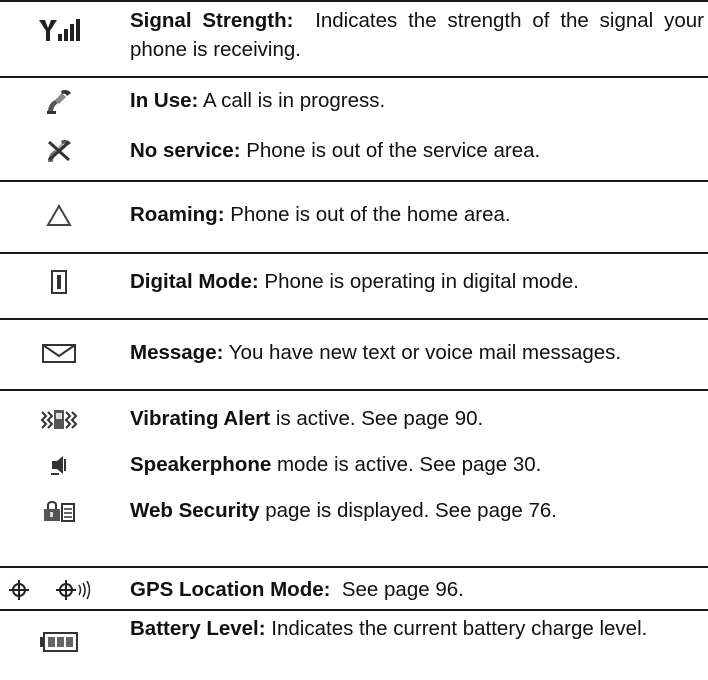 This screenshot has height=680, width=708. I want to click on entry-text: In Use: A call is in progress., so click(417, 100).